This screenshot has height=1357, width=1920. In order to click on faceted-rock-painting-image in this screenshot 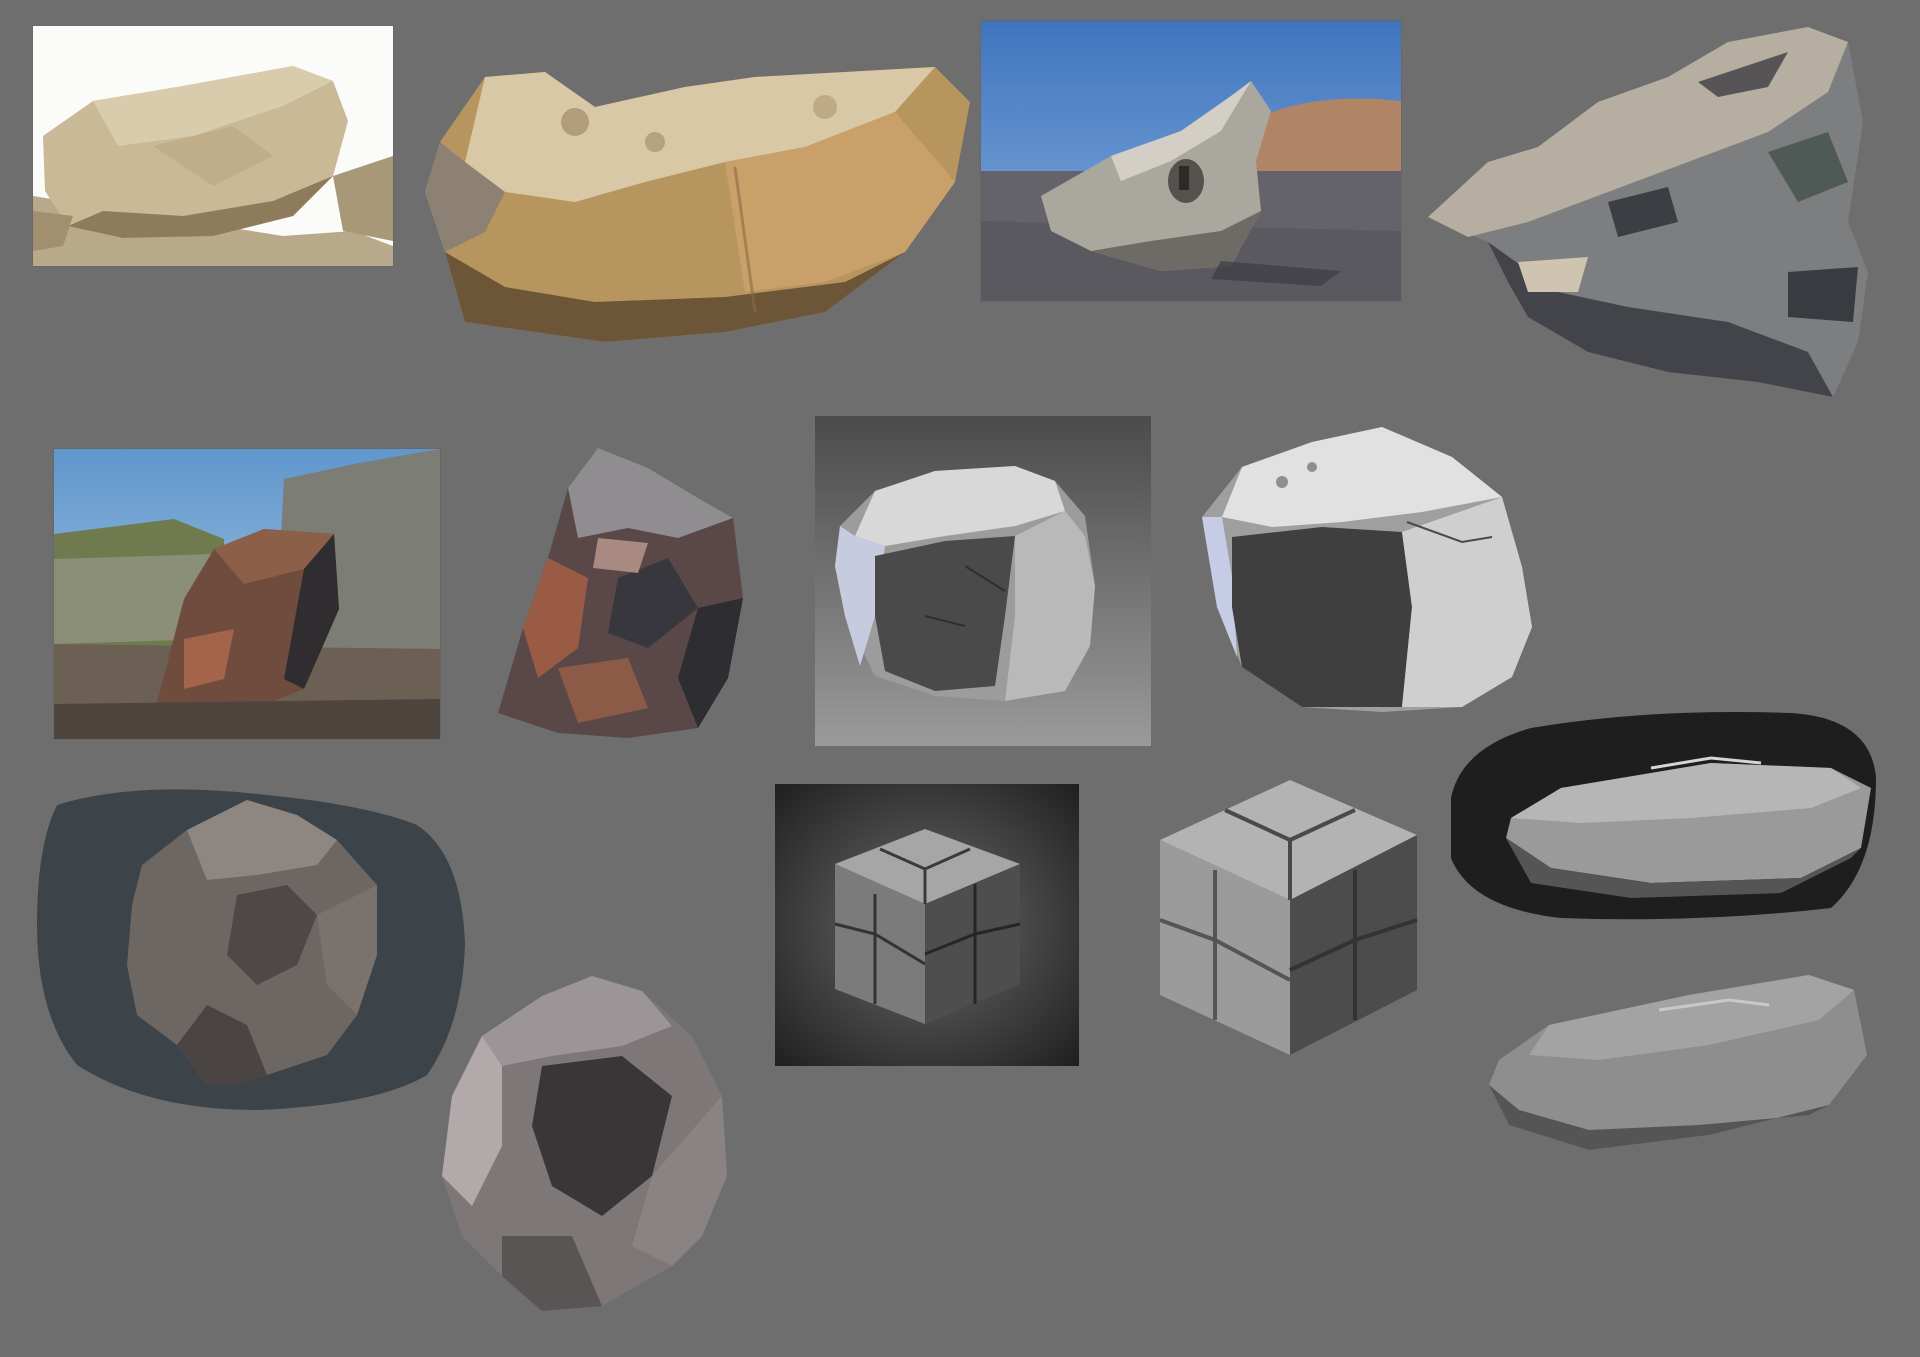, I will do `click(584, 1143)`.